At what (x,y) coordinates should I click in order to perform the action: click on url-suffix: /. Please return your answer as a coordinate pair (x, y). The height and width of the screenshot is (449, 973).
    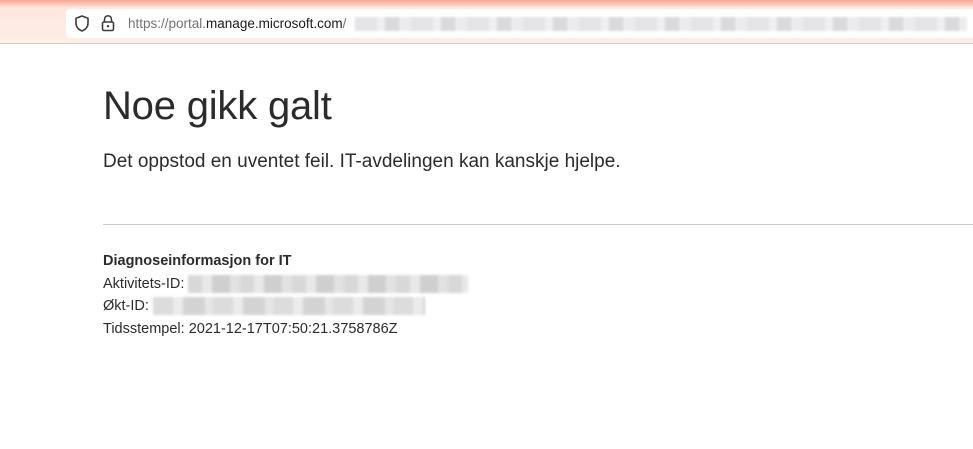
    Looking at the image, I should click on (344, 23).